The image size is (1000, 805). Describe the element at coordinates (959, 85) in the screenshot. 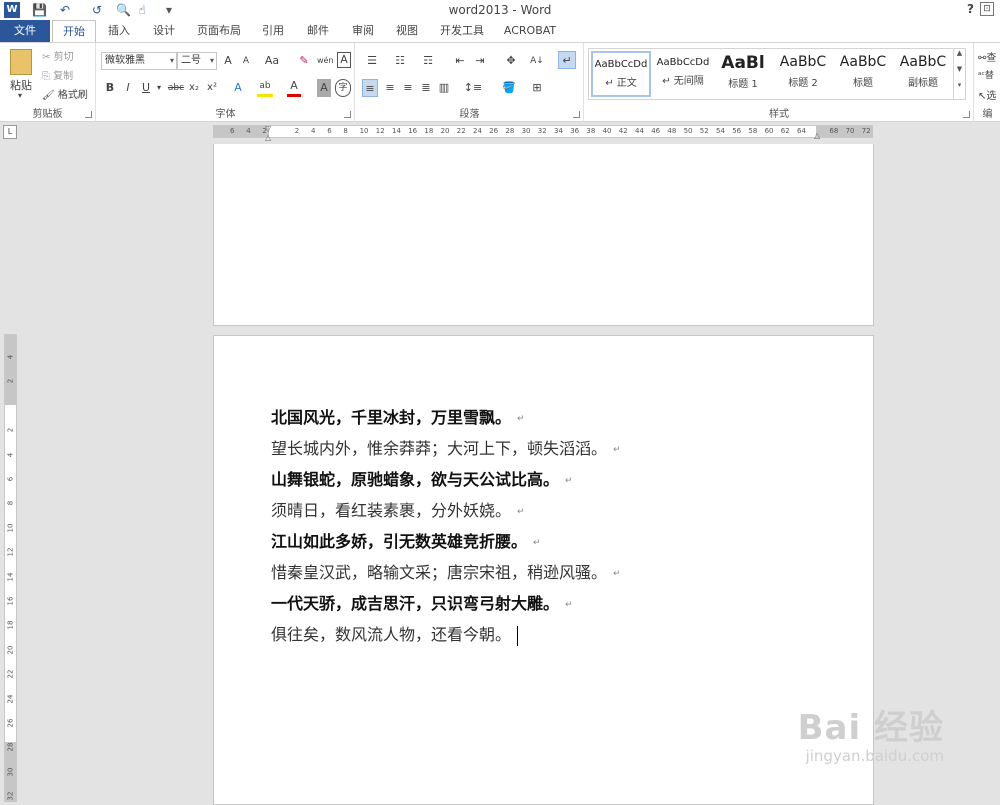

I see `more-styles-icon: ▾` at that location.